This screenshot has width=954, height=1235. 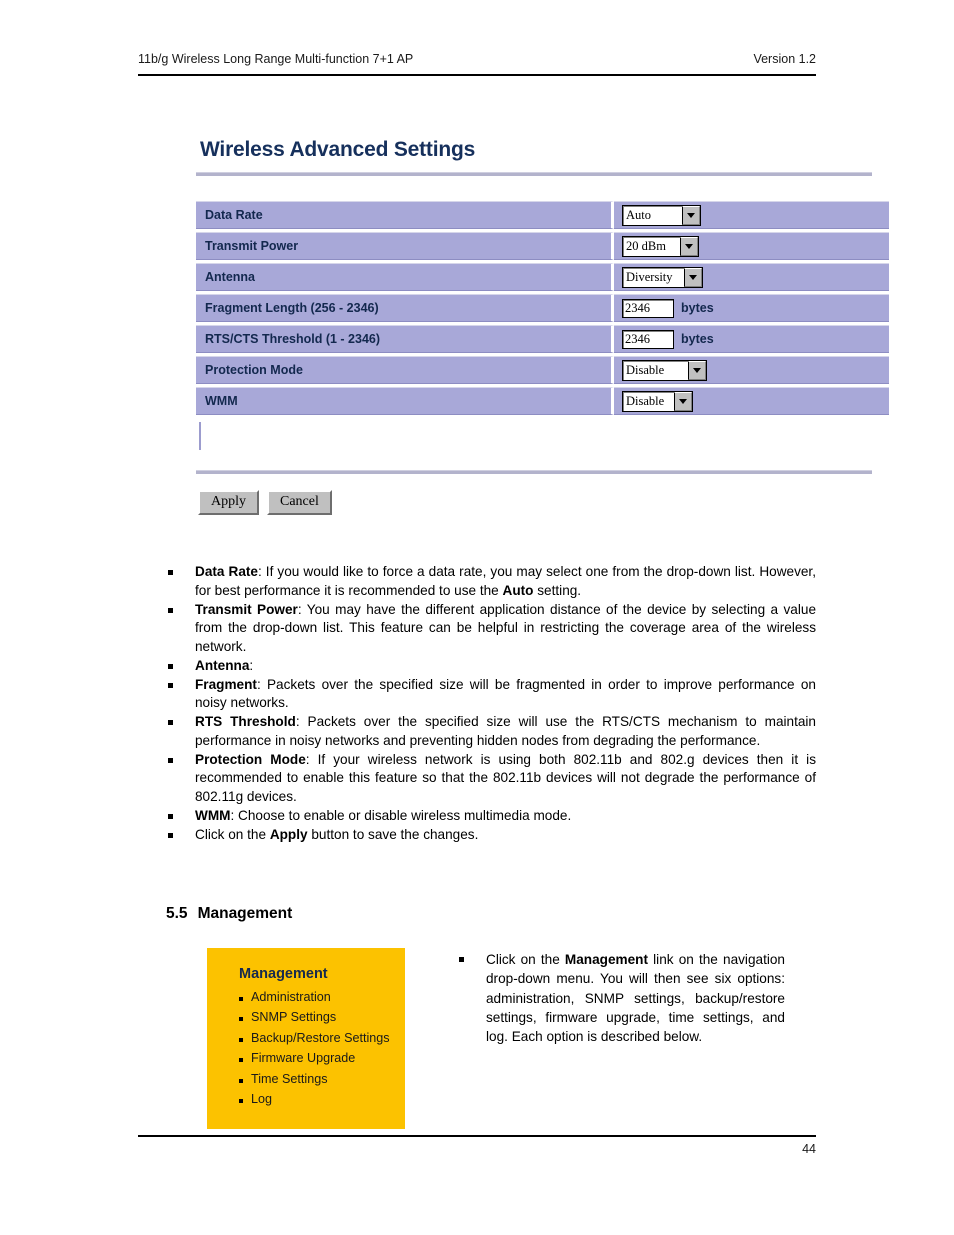 I want to click on cancel-button: Cancel, so click(x=299, y=503).